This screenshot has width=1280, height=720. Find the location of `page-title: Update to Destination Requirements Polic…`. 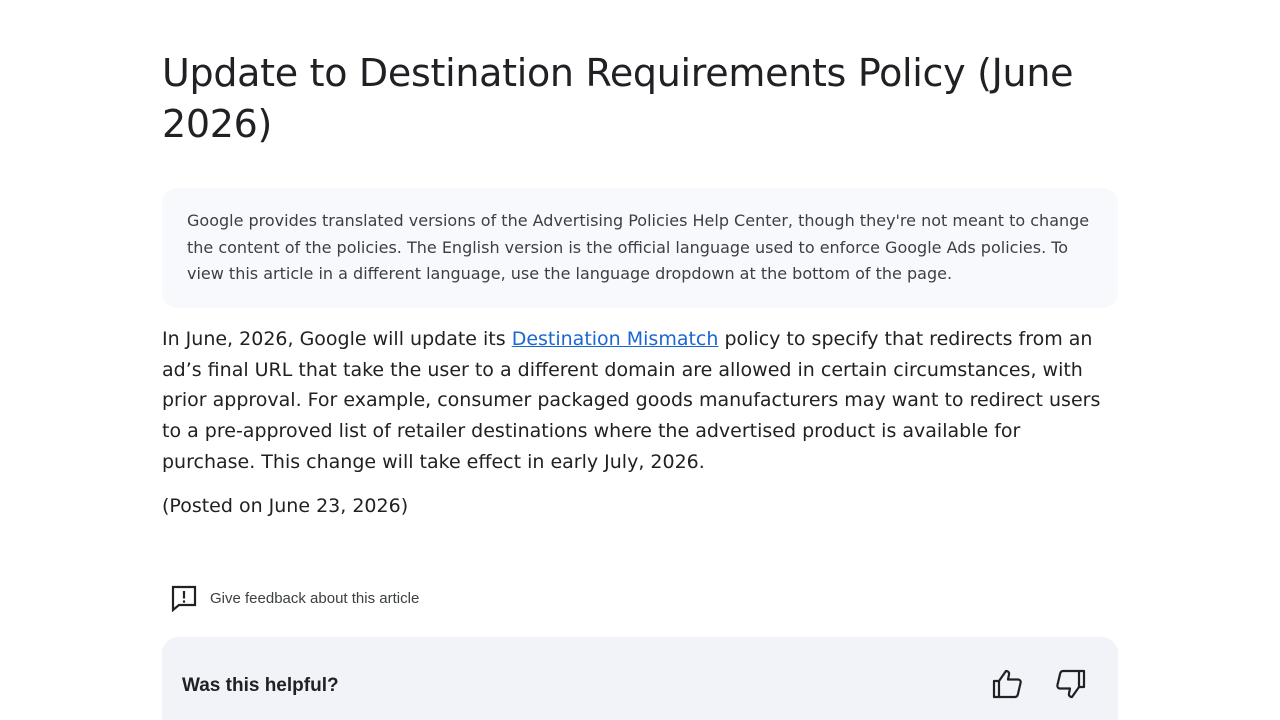

page-title: Update to Destination Requirements Polic… is located at coordinates (618, 98).